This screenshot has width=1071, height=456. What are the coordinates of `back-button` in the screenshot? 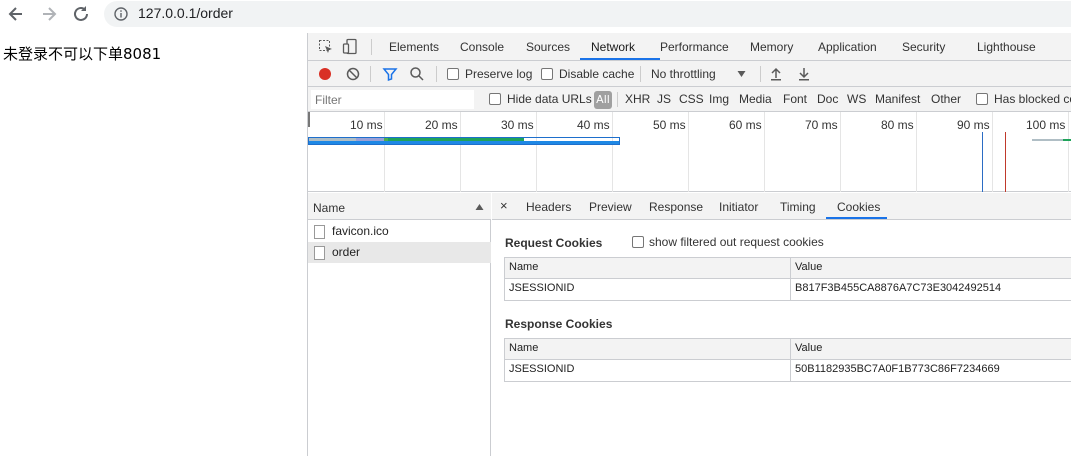 It's located at (16, 14).